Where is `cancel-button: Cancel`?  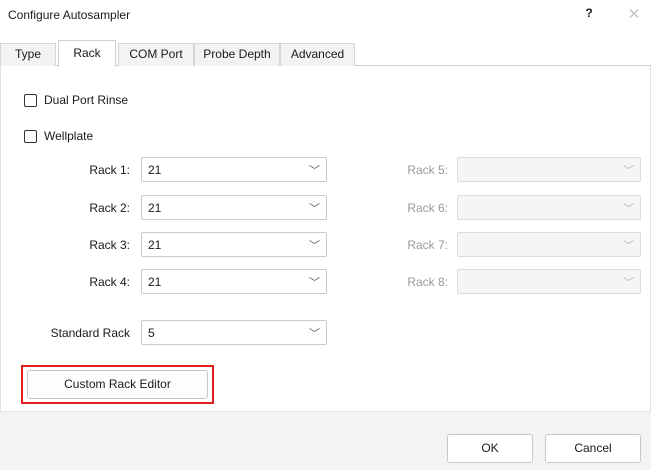
cancel-button: Cancel is located at coordinates (593, 448).